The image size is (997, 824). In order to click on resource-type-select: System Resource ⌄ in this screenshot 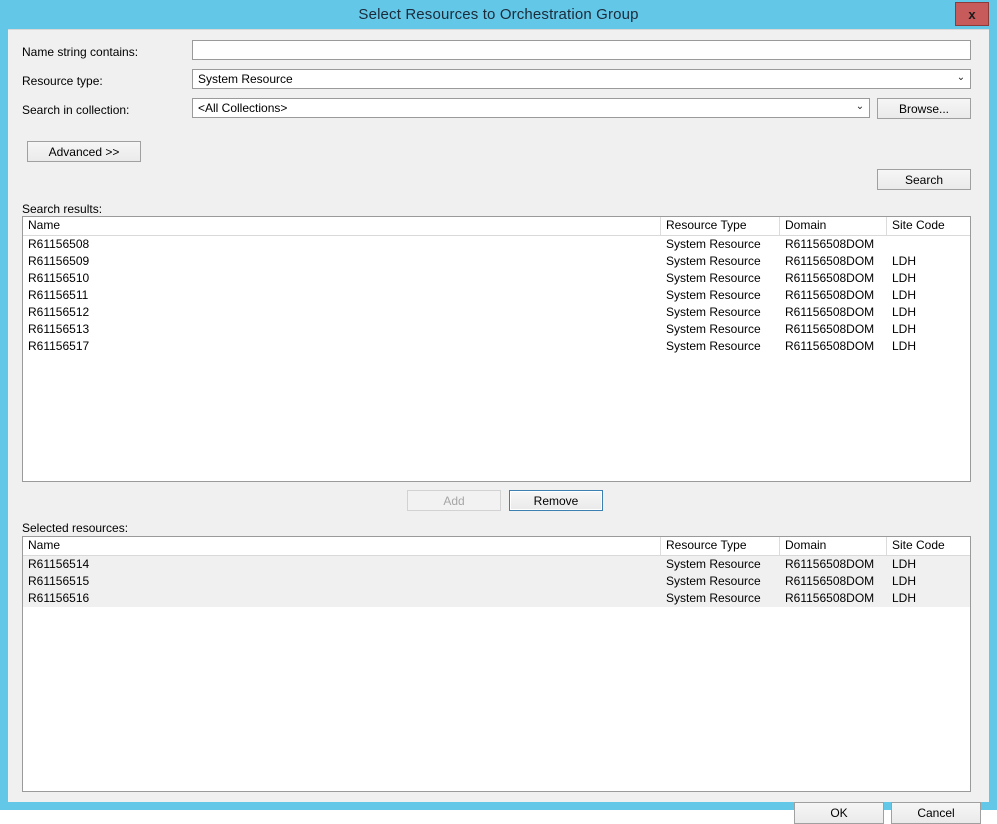, I will do `click(581, 79)`.